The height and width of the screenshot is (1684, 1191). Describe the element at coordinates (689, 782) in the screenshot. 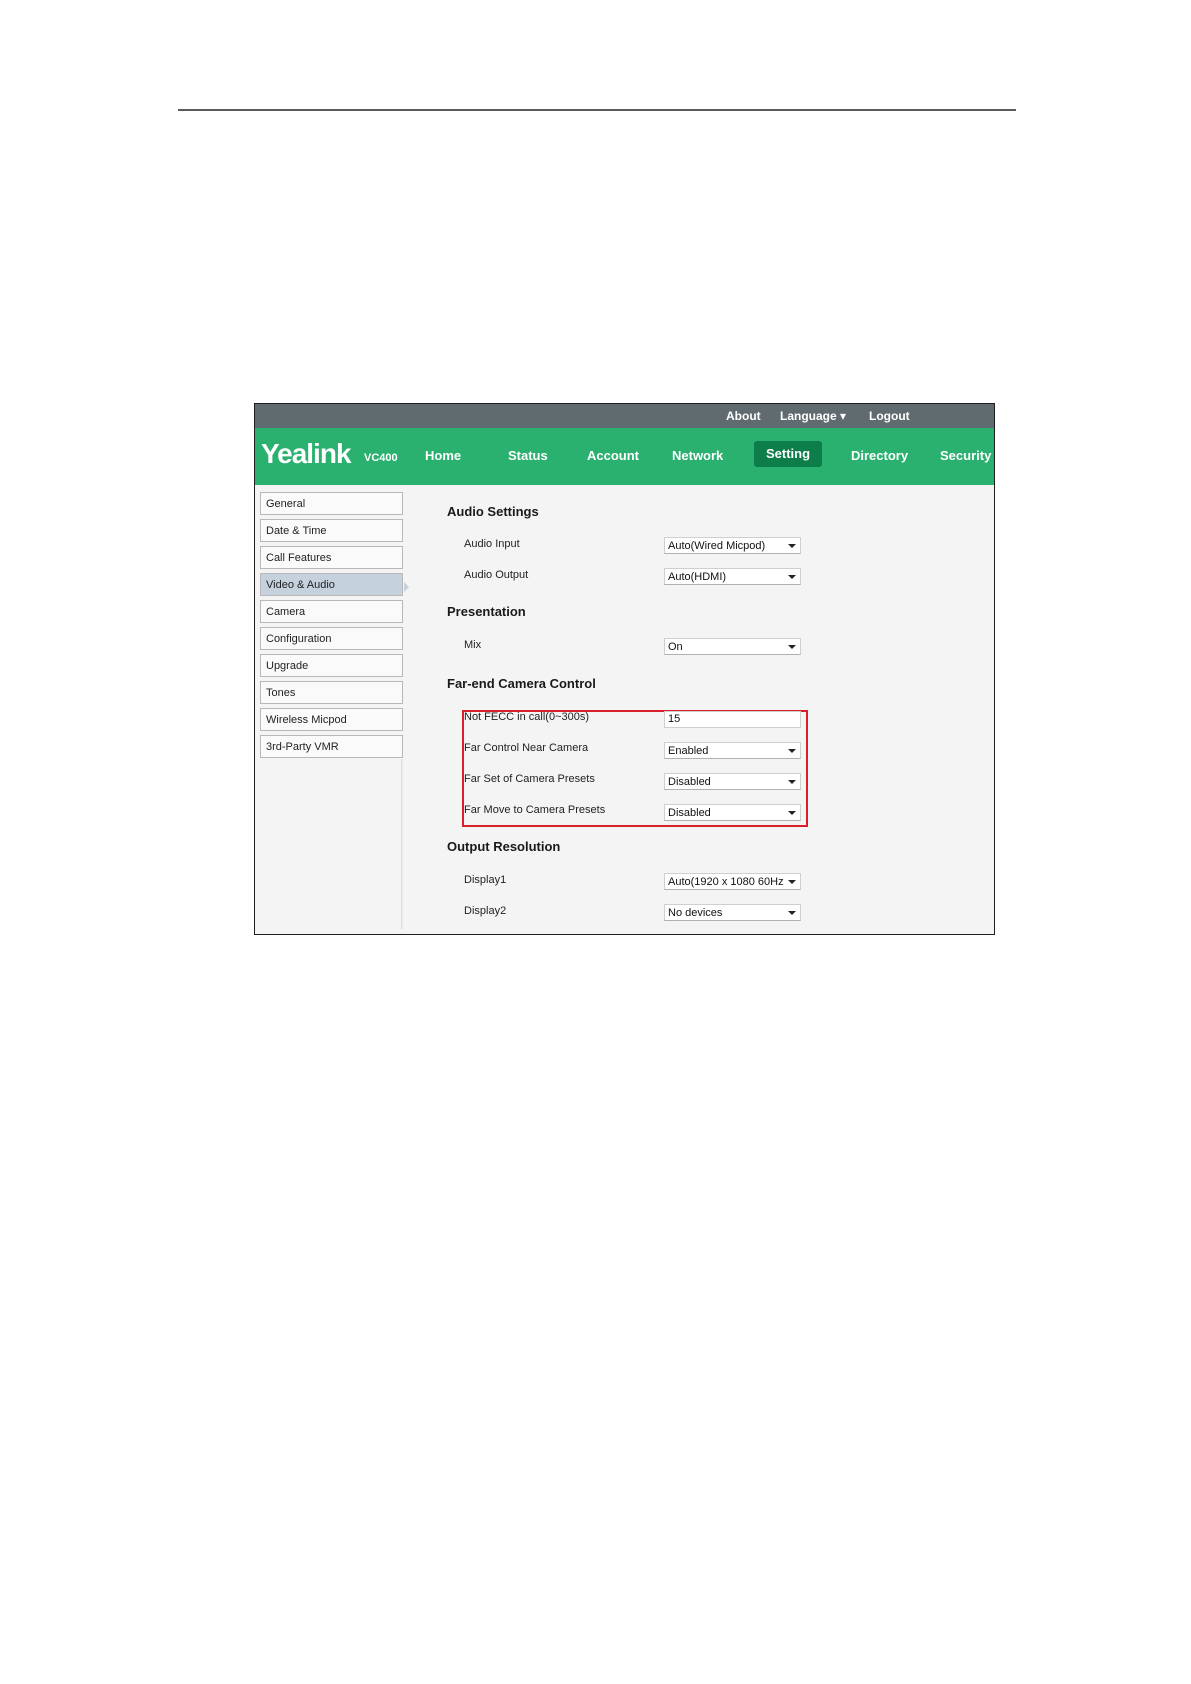

I see `far-set-presets-value: Disabled` at that location.